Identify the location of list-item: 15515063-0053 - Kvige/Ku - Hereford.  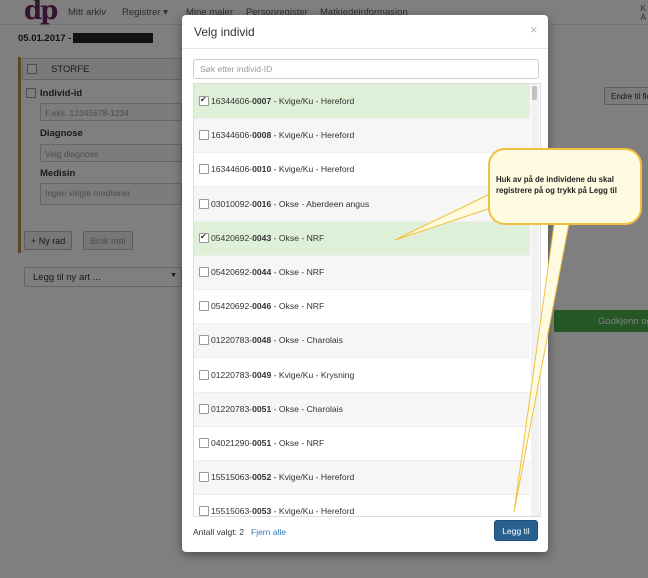
(362, 505).